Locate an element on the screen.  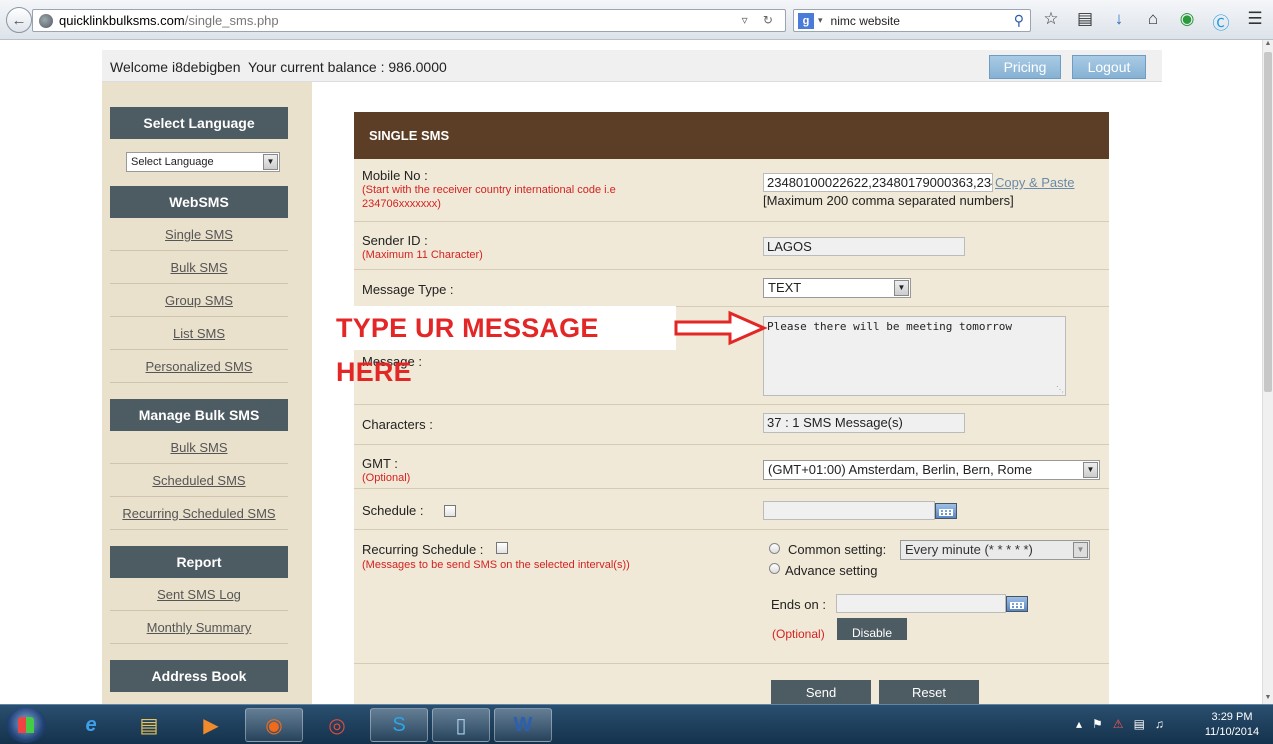
pricing-button: Pricing is located at coordinates (1025, 67).